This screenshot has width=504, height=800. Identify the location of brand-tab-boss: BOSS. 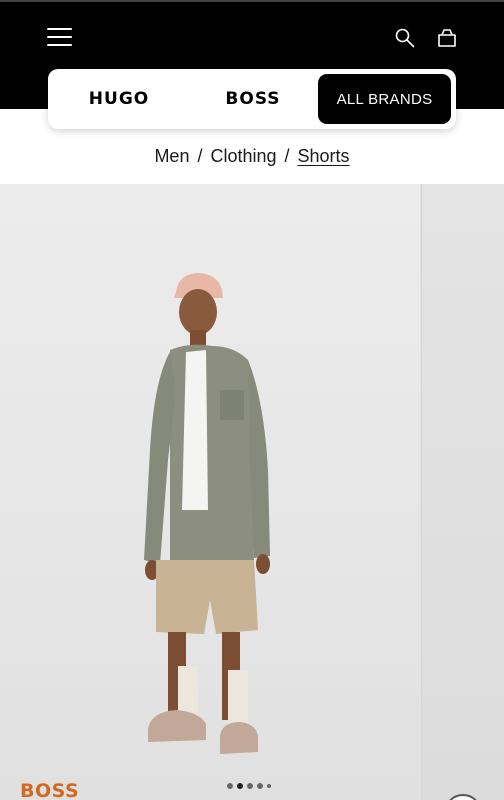
(253, 99).